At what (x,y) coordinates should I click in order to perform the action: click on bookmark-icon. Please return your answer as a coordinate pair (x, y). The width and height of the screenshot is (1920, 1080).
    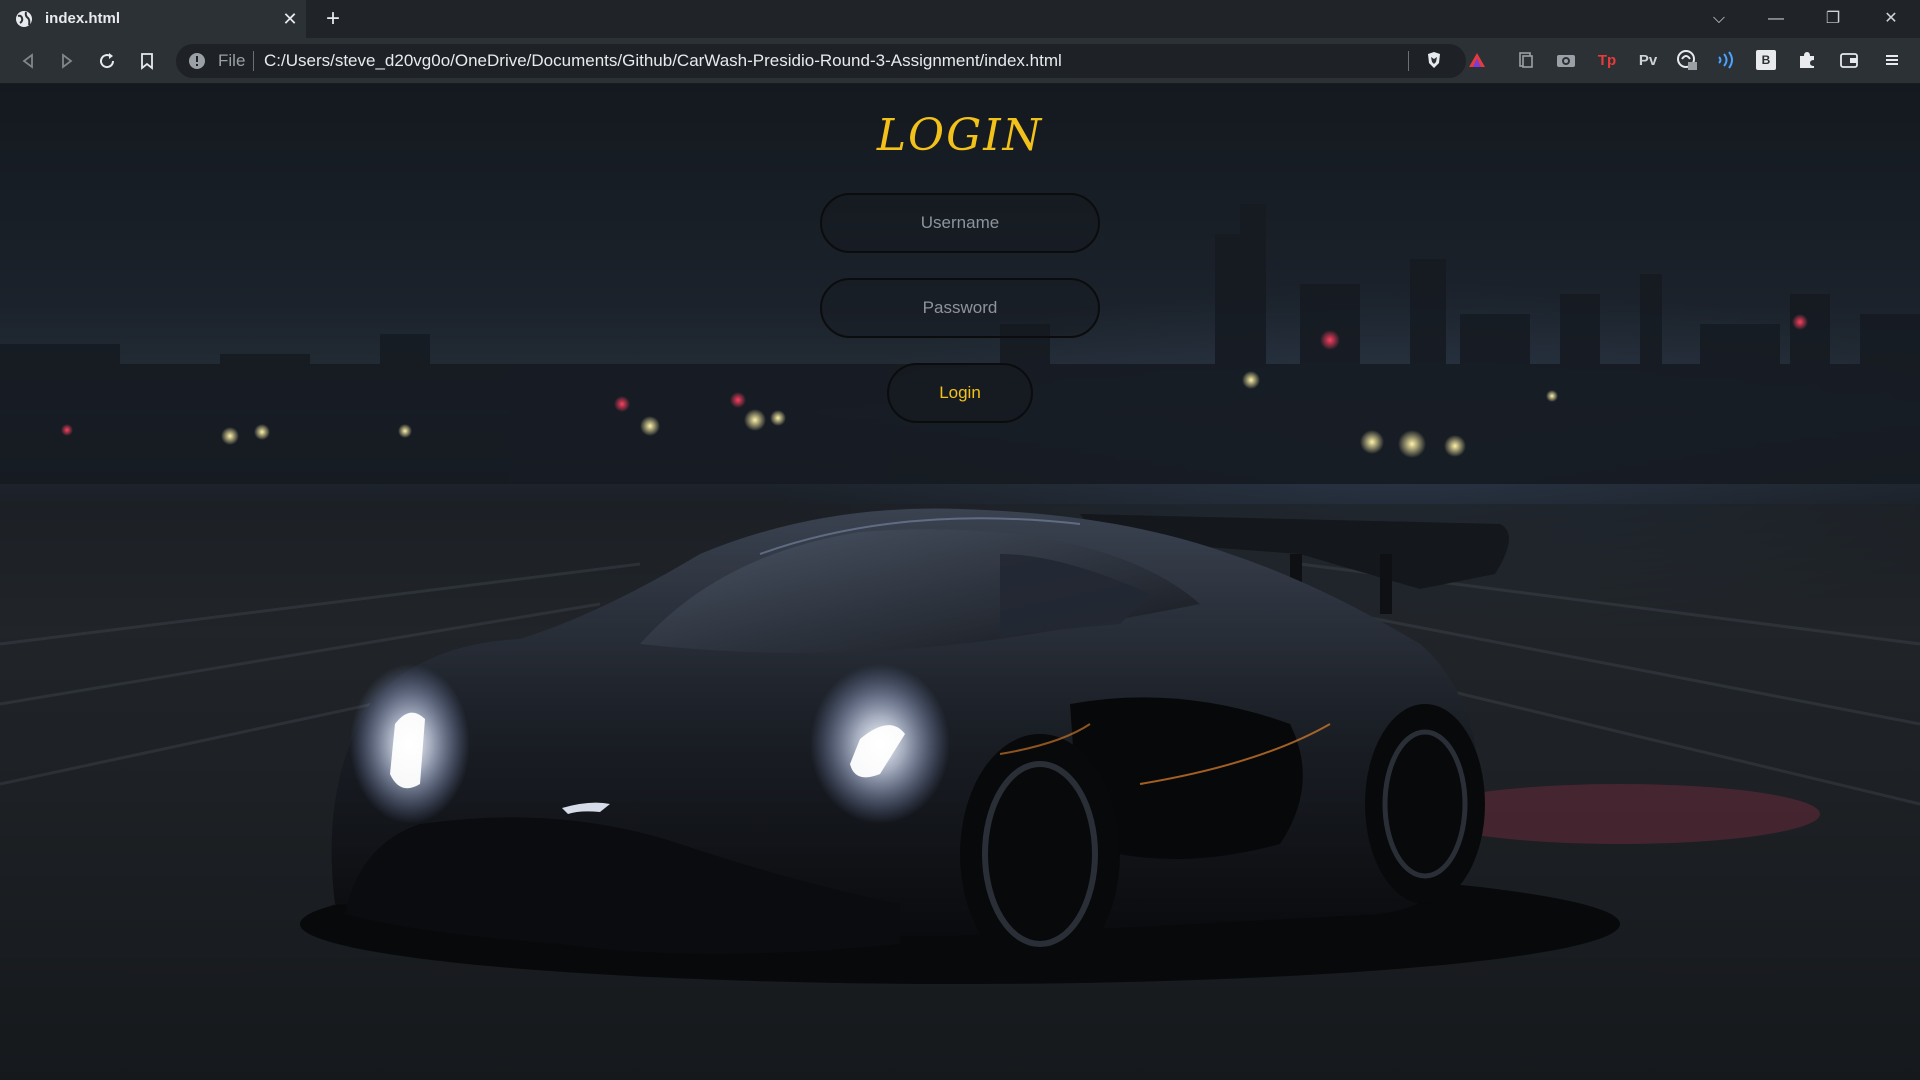
    Looking at the image, I should click on (147, 61).